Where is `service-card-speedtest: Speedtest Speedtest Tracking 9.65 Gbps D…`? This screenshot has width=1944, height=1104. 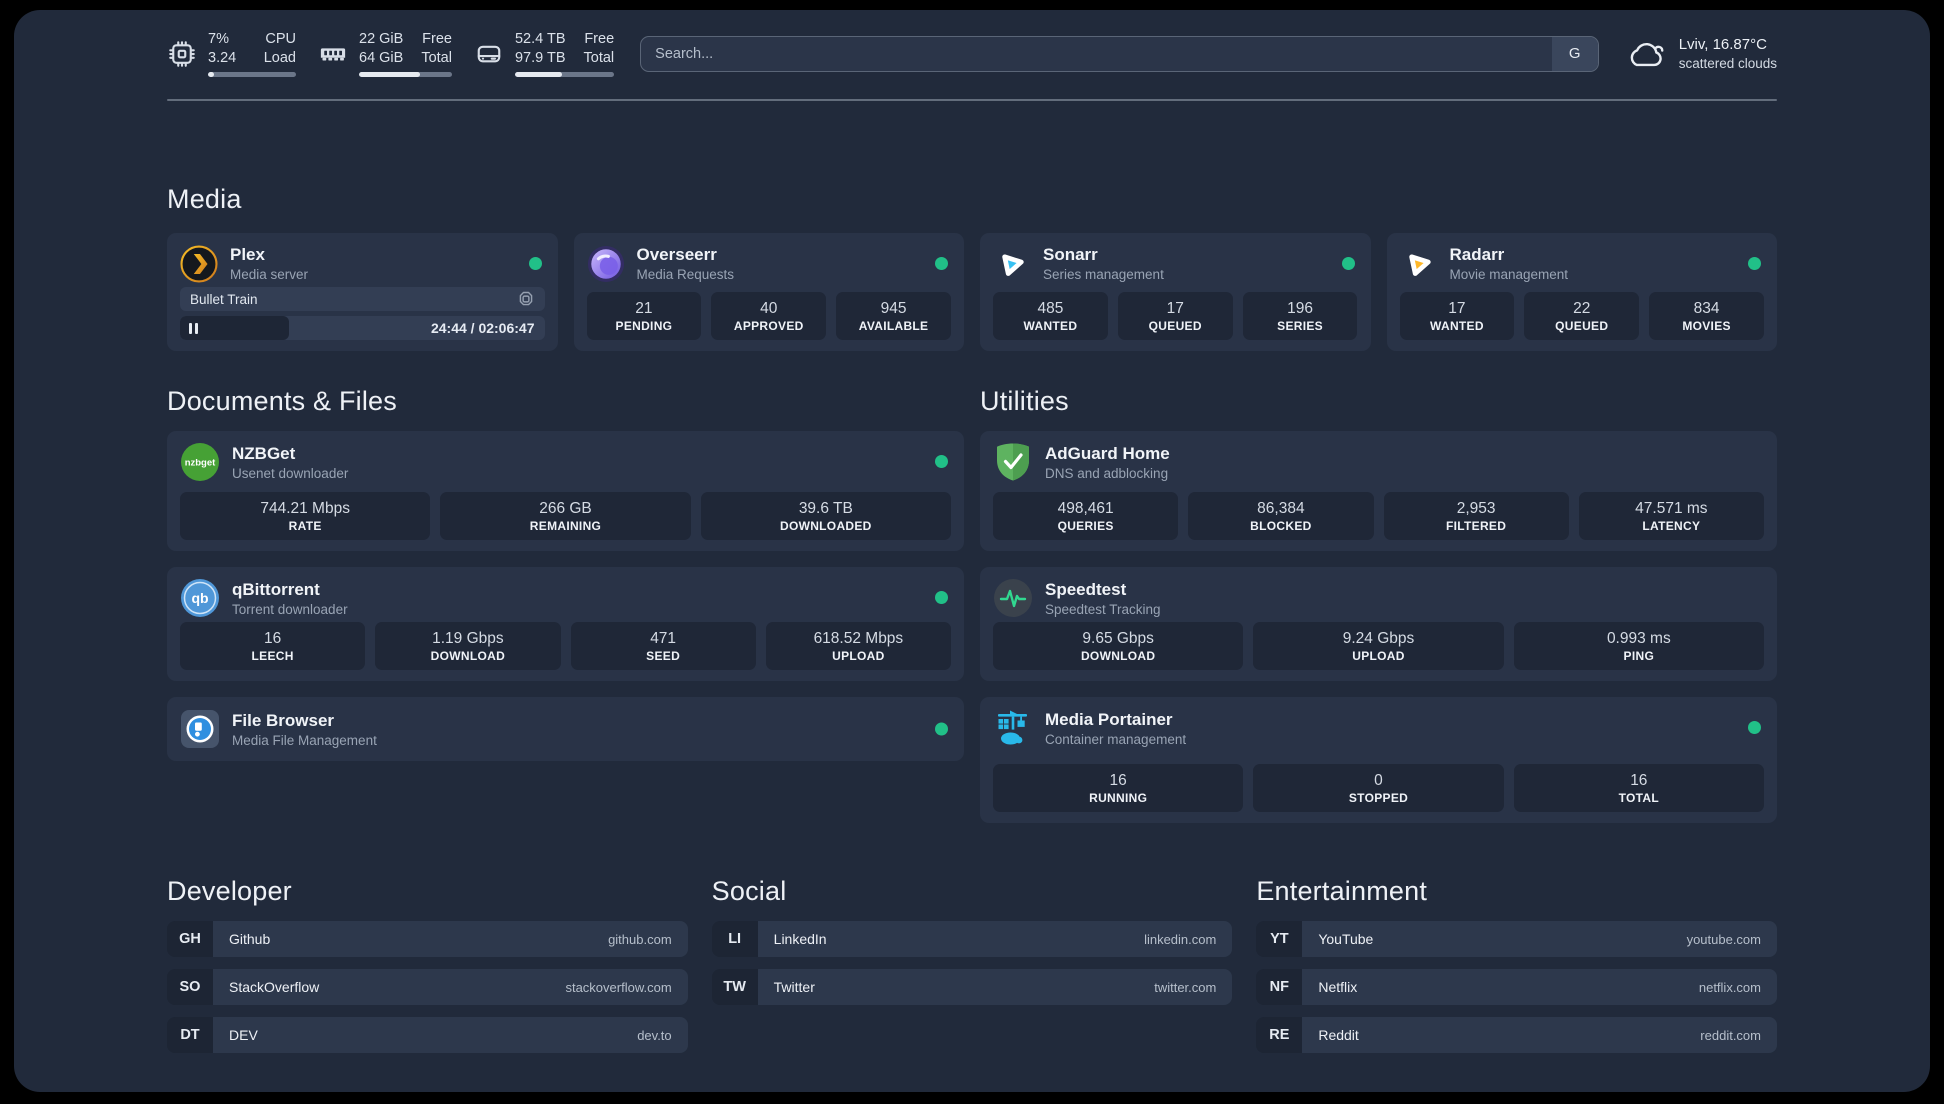 service-card-speedtest: Speedtest Speedtest Tracking 9.65 Gbps D… is located at coordinates (1378, 624).